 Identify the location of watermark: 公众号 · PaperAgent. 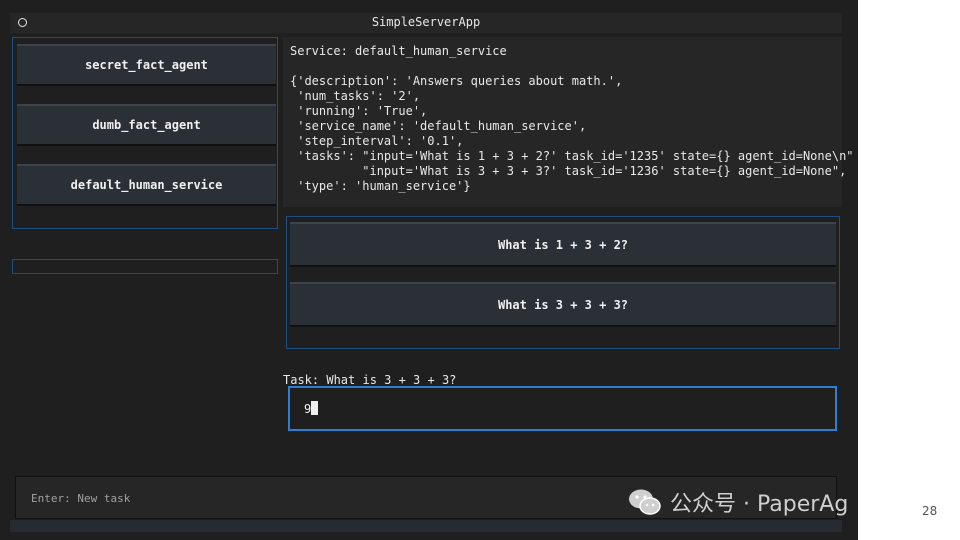
(738, 502).